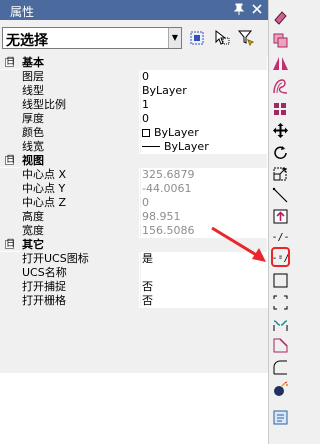  I want to click on offset-icon, so click(280, 86).